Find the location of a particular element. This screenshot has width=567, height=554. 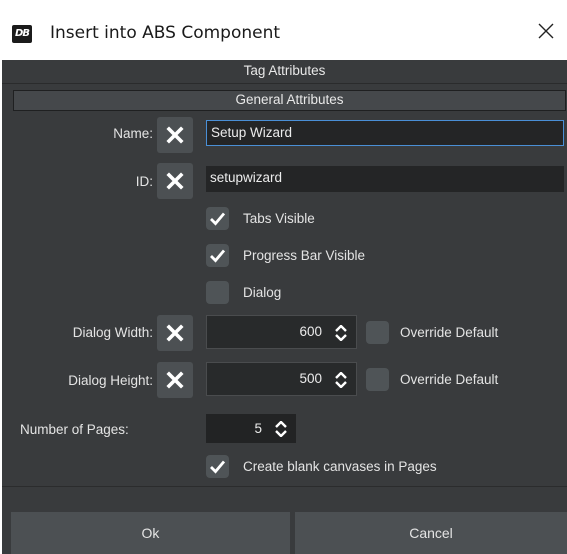

dialog-width-label: Dialog Width: is located at coordinates (112, 332).